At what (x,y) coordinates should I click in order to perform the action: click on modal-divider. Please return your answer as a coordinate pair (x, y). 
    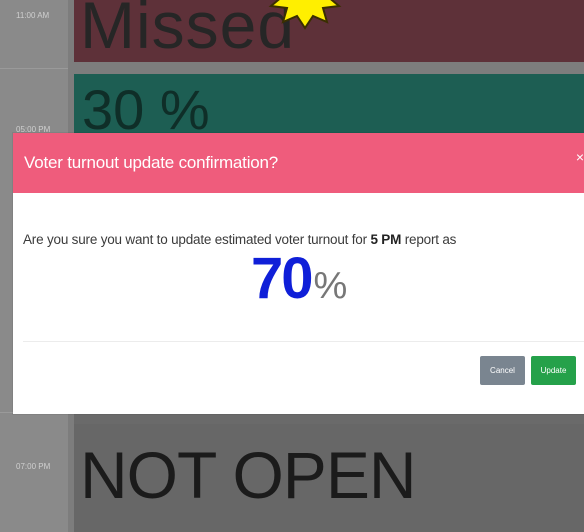
    Looking at the image, I should click on (303, 341).